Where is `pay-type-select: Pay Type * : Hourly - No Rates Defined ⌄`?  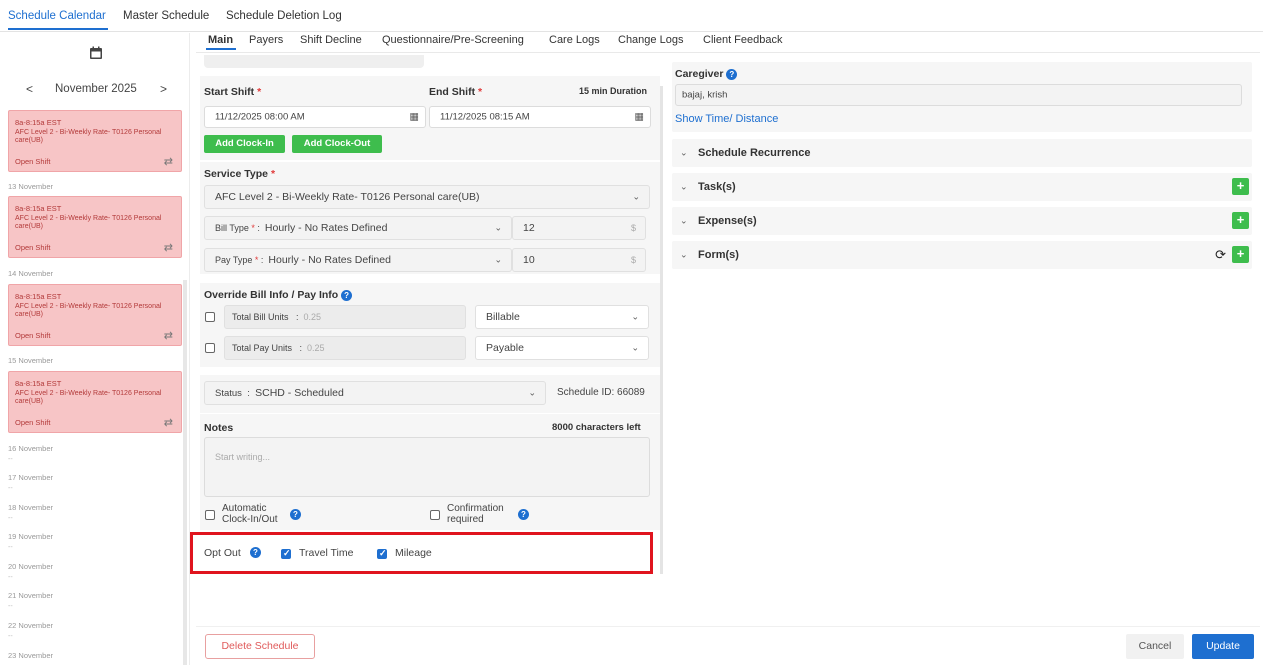
pay-type-select: Pay Type * : Hourly - No Rates Defined ⌄ is located at coordinates (358, 260).